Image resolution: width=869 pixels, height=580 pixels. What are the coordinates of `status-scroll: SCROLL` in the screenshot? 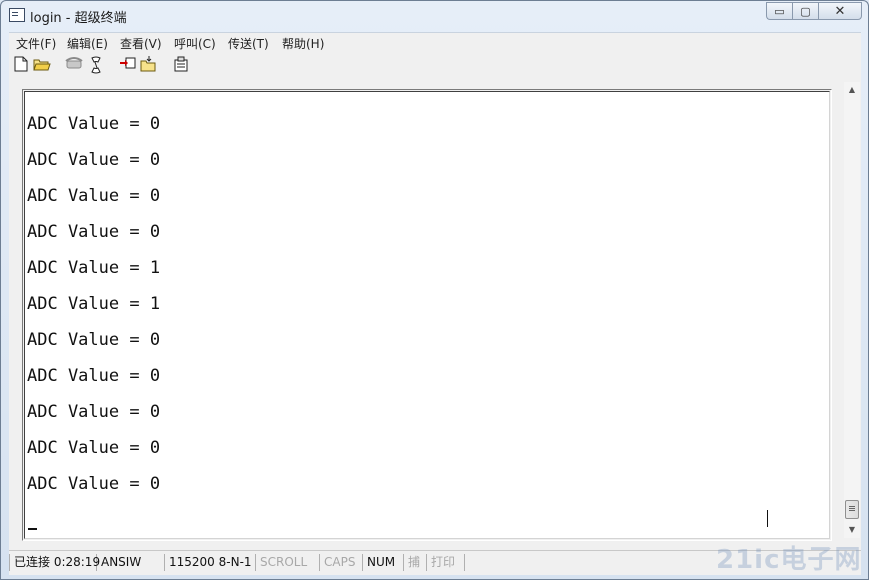 It's located at (288, 562).